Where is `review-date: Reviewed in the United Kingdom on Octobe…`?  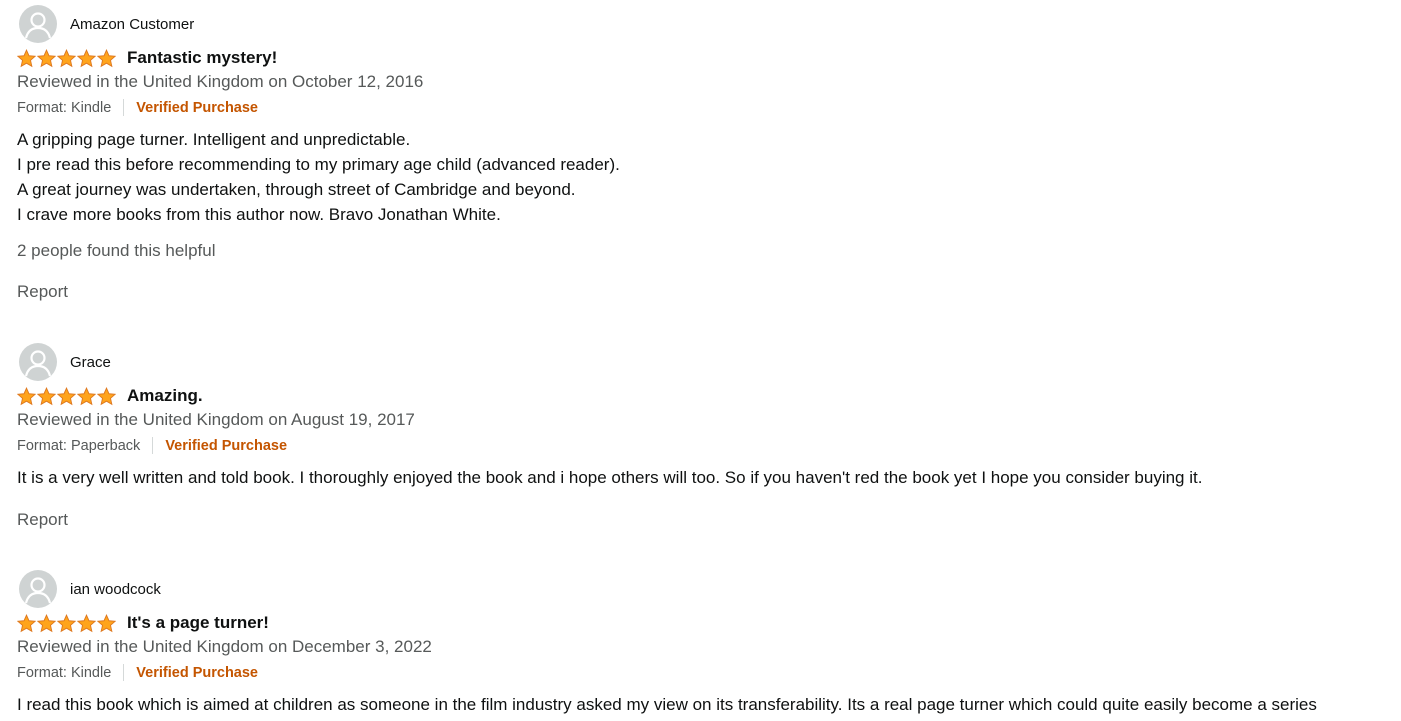
review-date: Reviewed in the United Kingdom on Octobe… is located at coordinates (220, 81).